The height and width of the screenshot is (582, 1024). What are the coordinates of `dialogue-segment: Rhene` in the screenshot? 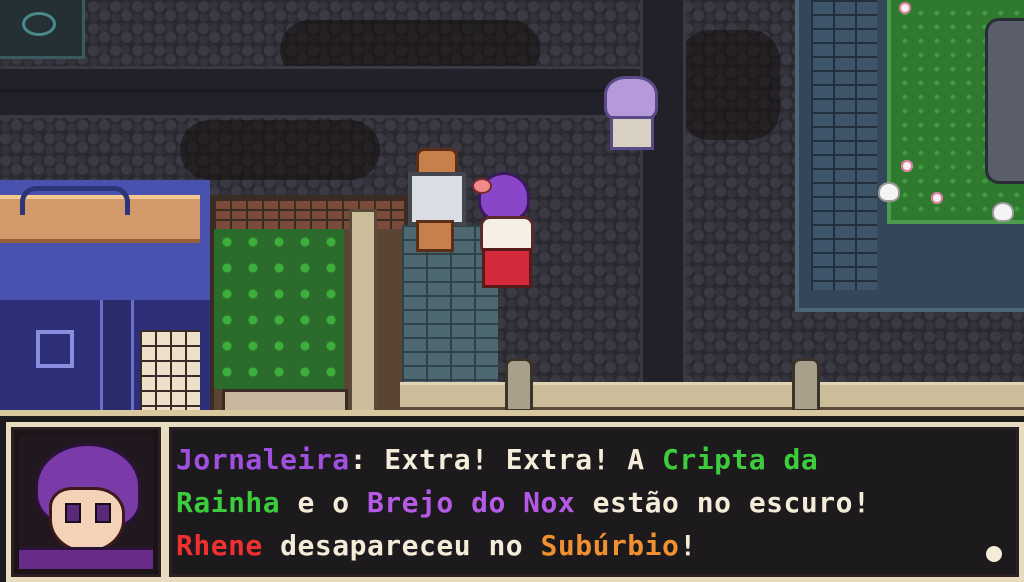 It's located at (219, 545).